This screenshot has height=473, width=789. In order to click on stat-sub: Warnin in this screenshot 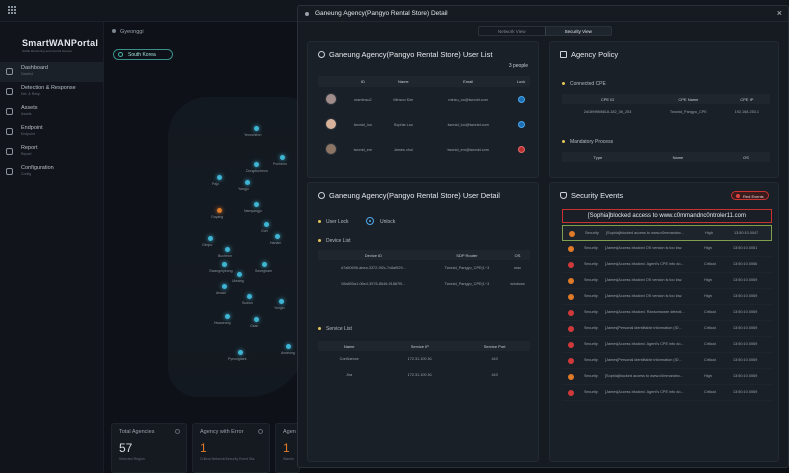, I will do `click(288, 459)`.